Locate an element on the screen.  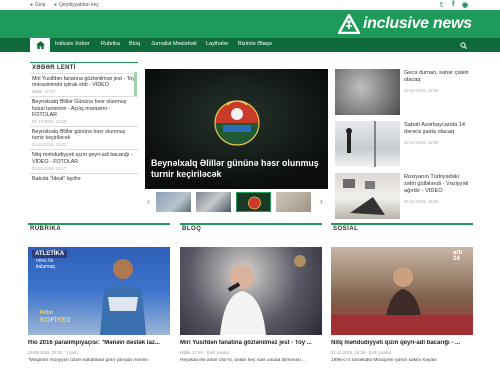
section-image: arb 24 is located at coordinates (402, 291).